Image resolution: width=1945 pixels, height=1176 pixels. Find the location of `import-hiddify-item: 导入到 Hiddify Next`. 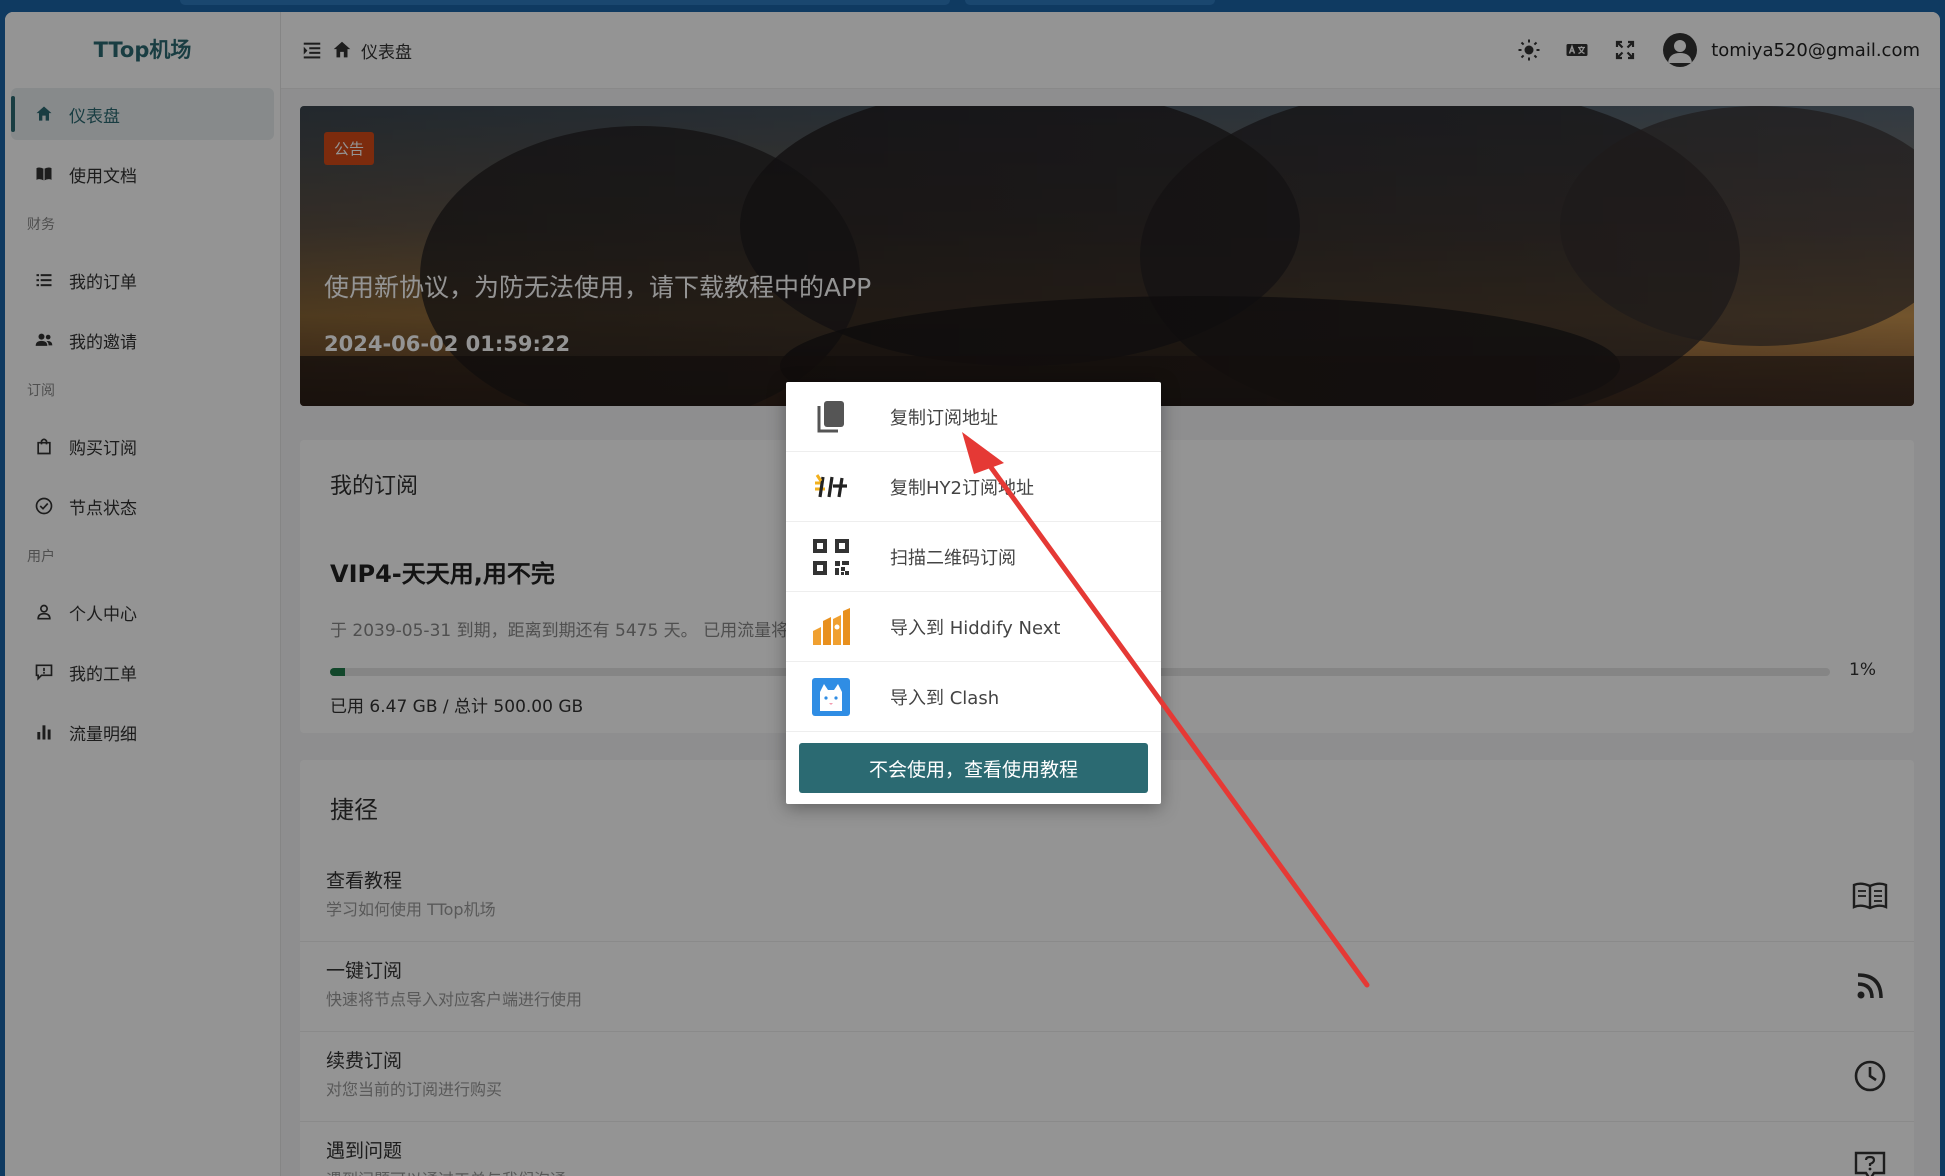

import-hiddify-item: 导入到 Hiddify Next is located at coordinates (973, 627).